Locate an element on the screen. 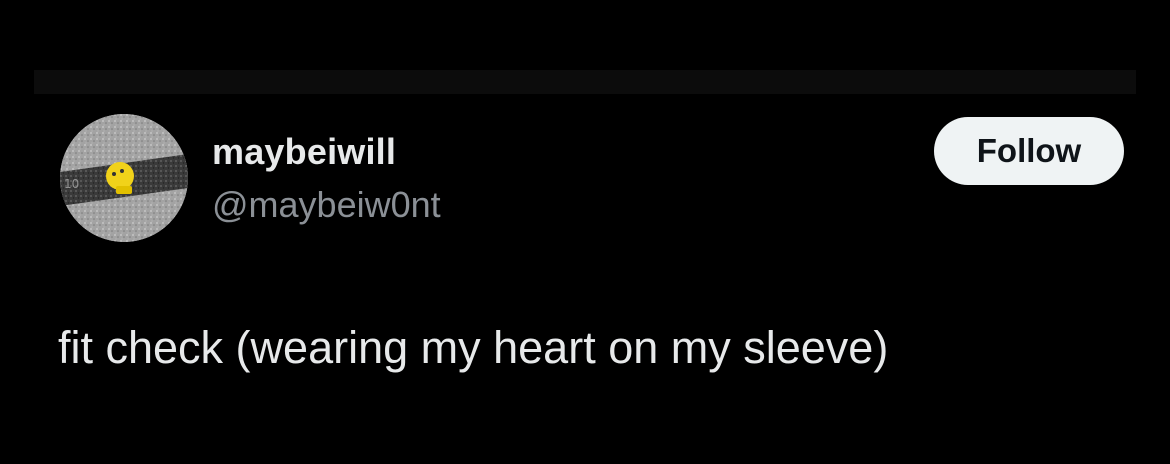 Image resolution: width=1170 pixels, height=464 pixels. user-handle: @maybeiw0nt is located at coordinates (326, 205).